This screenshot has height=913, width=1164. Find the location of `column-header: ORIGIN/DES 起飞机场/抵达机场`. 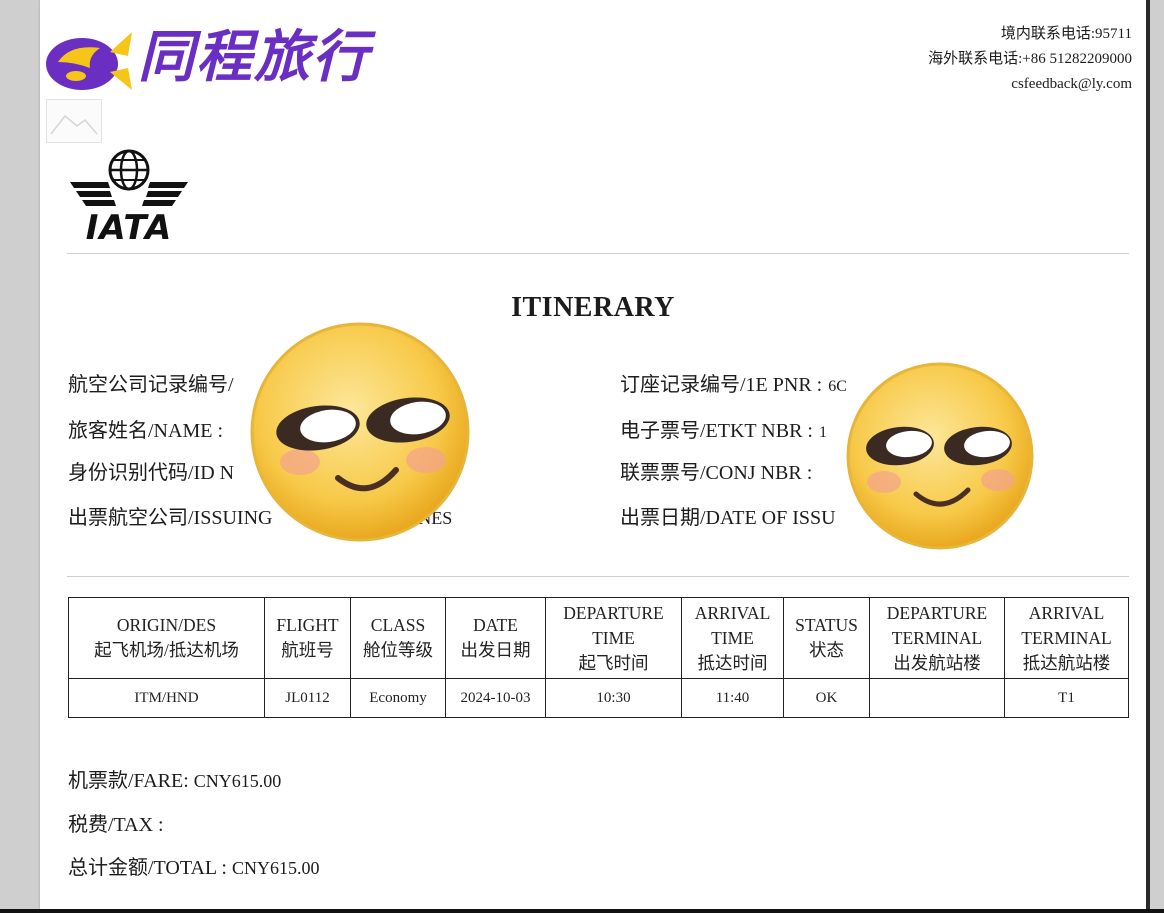

column-header: ORIGIN/DES 起飞机场/抵达机场 is located at coordinates (166, 638).